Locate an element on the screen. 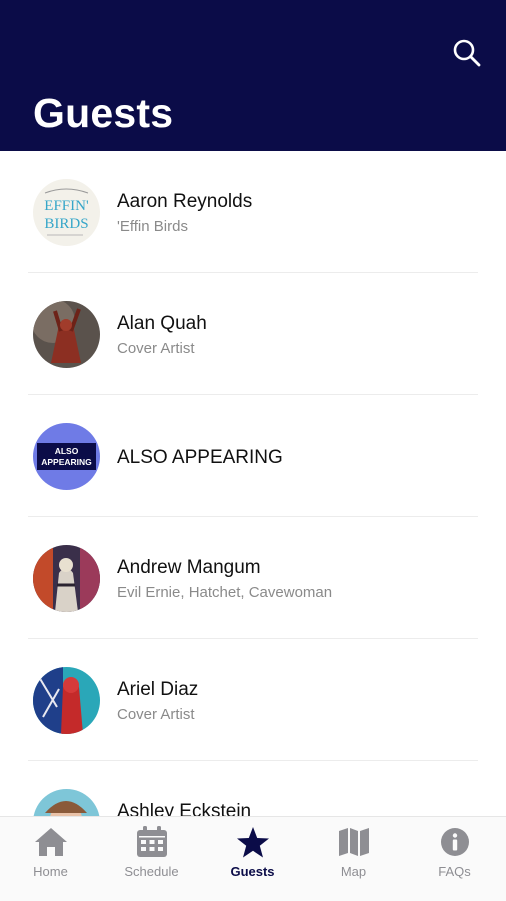  avatar: ALSO APPEARING is located at coordinates (66, 456).